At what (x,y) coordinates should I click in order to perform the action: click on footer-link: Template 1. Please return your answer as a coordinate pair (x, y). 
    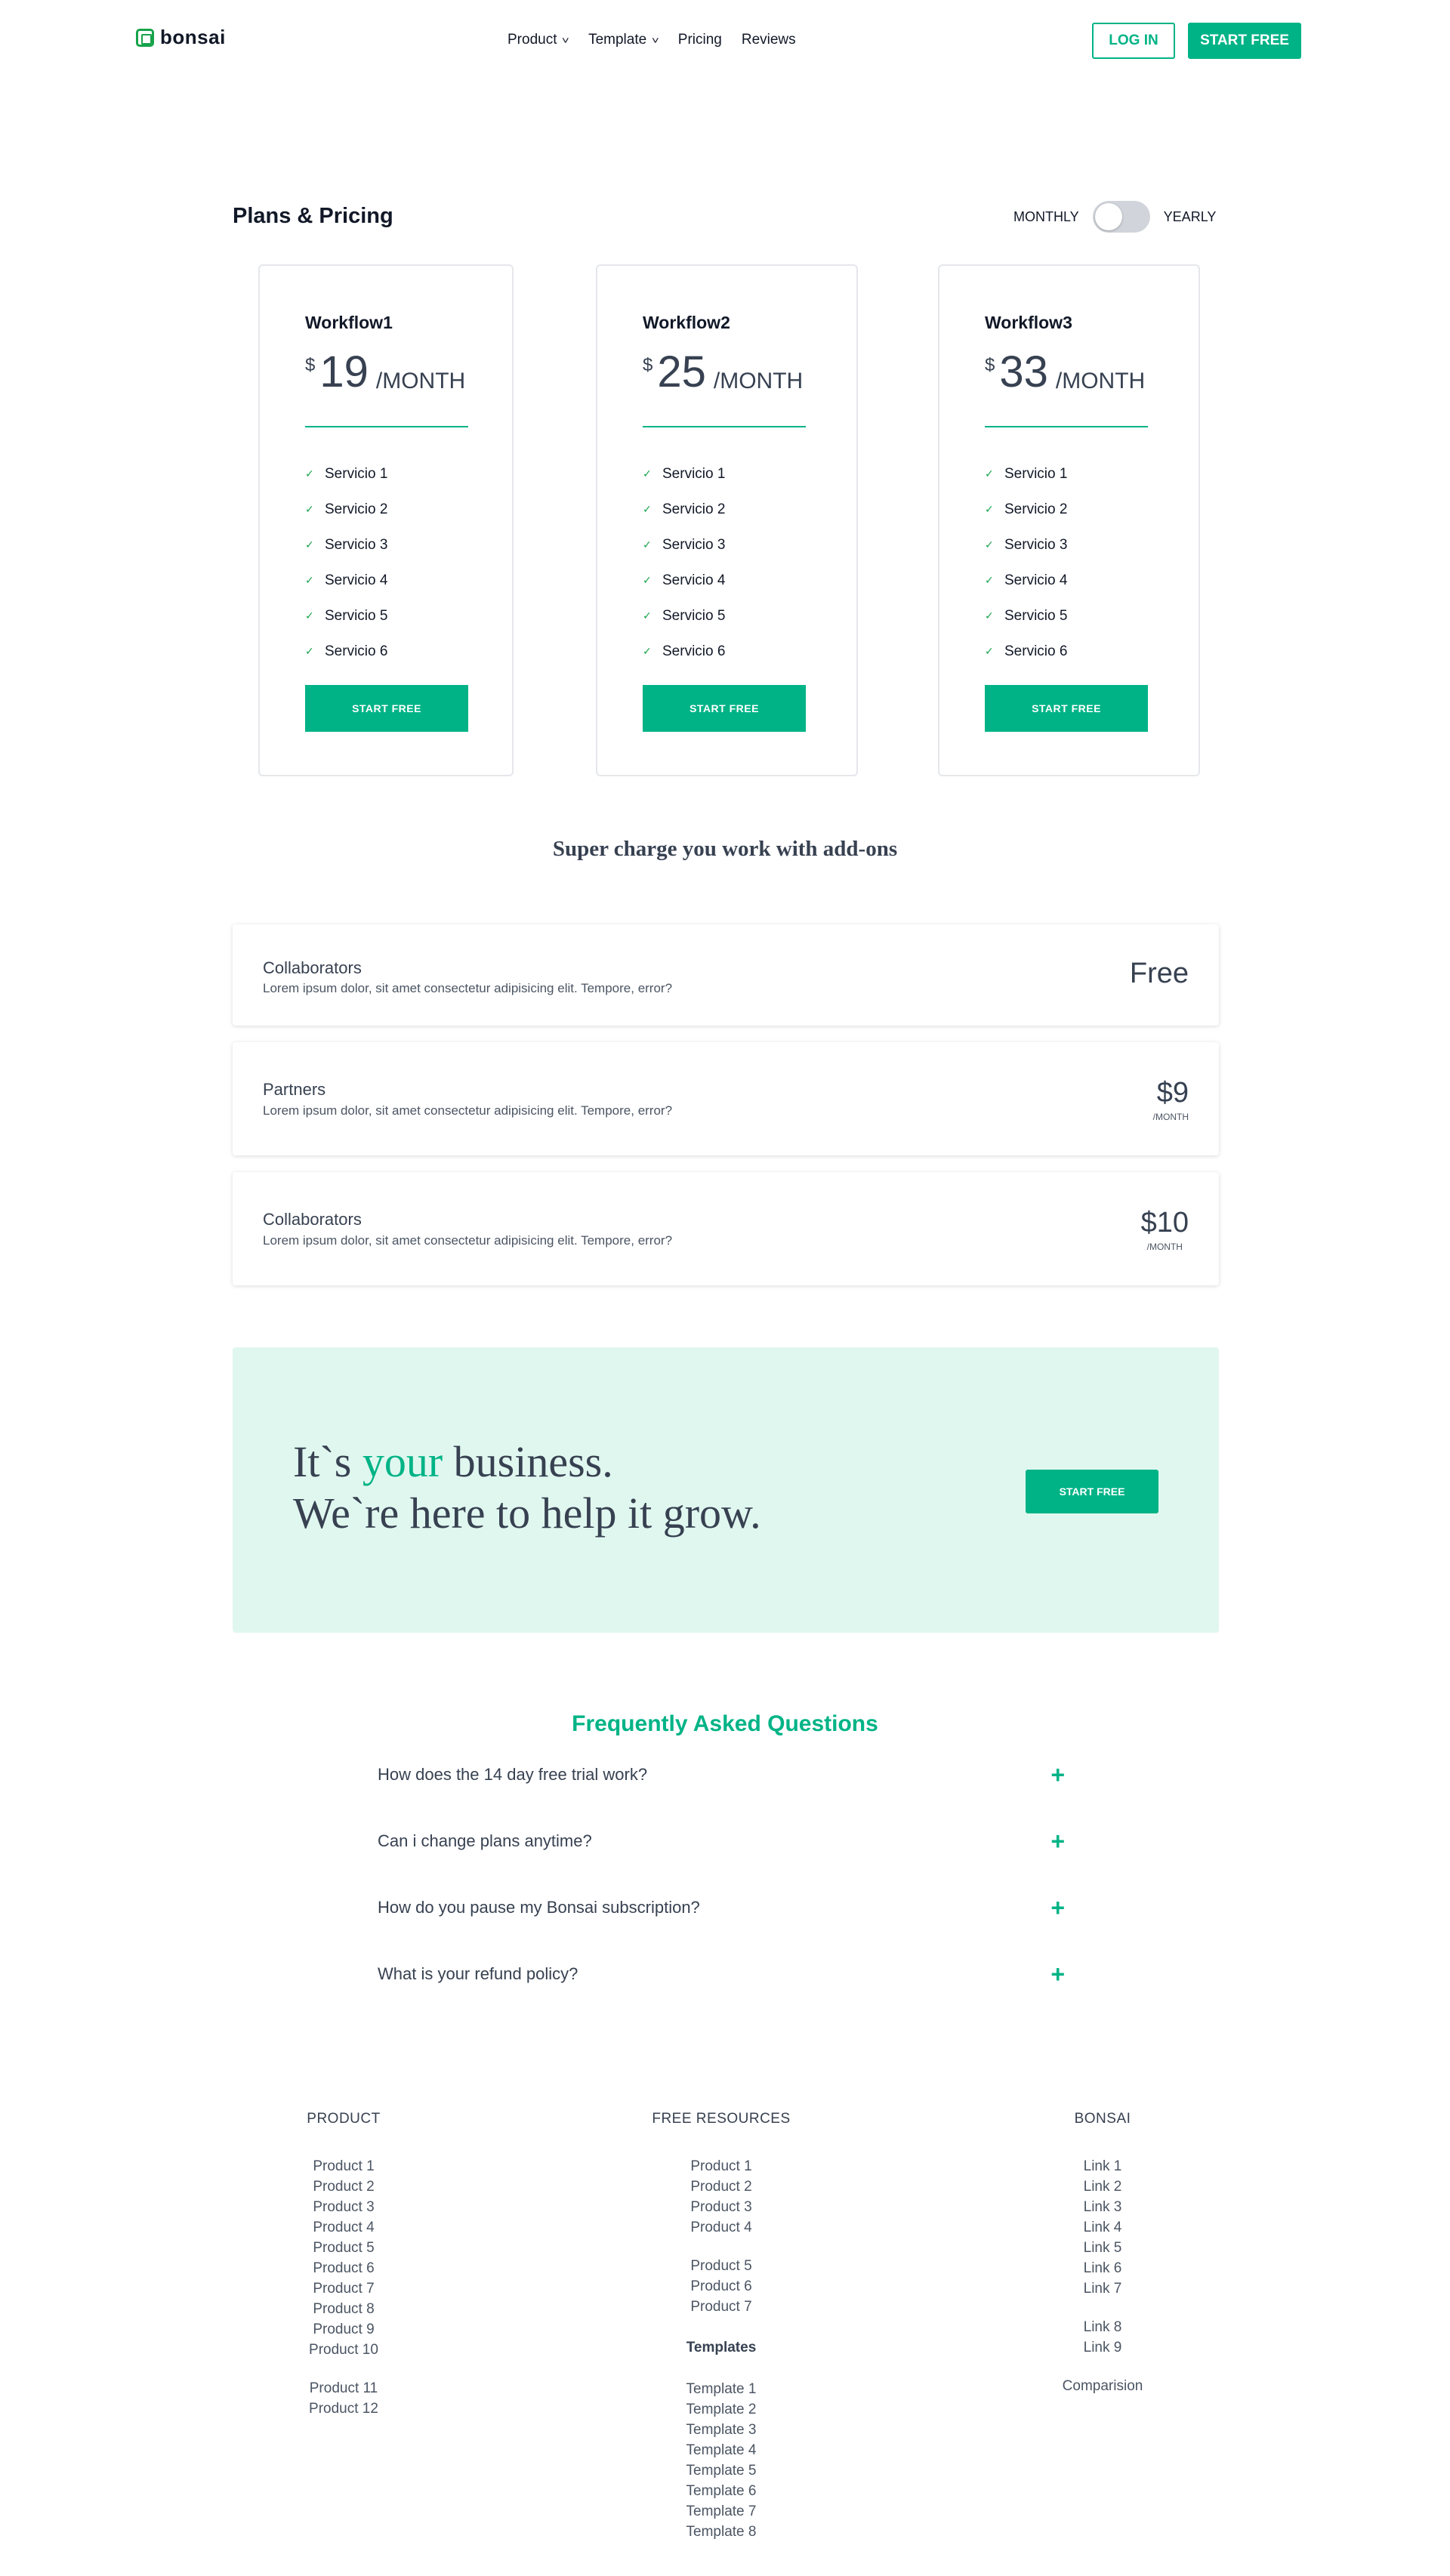
    Looking at the image, I should click on (721, 2389).